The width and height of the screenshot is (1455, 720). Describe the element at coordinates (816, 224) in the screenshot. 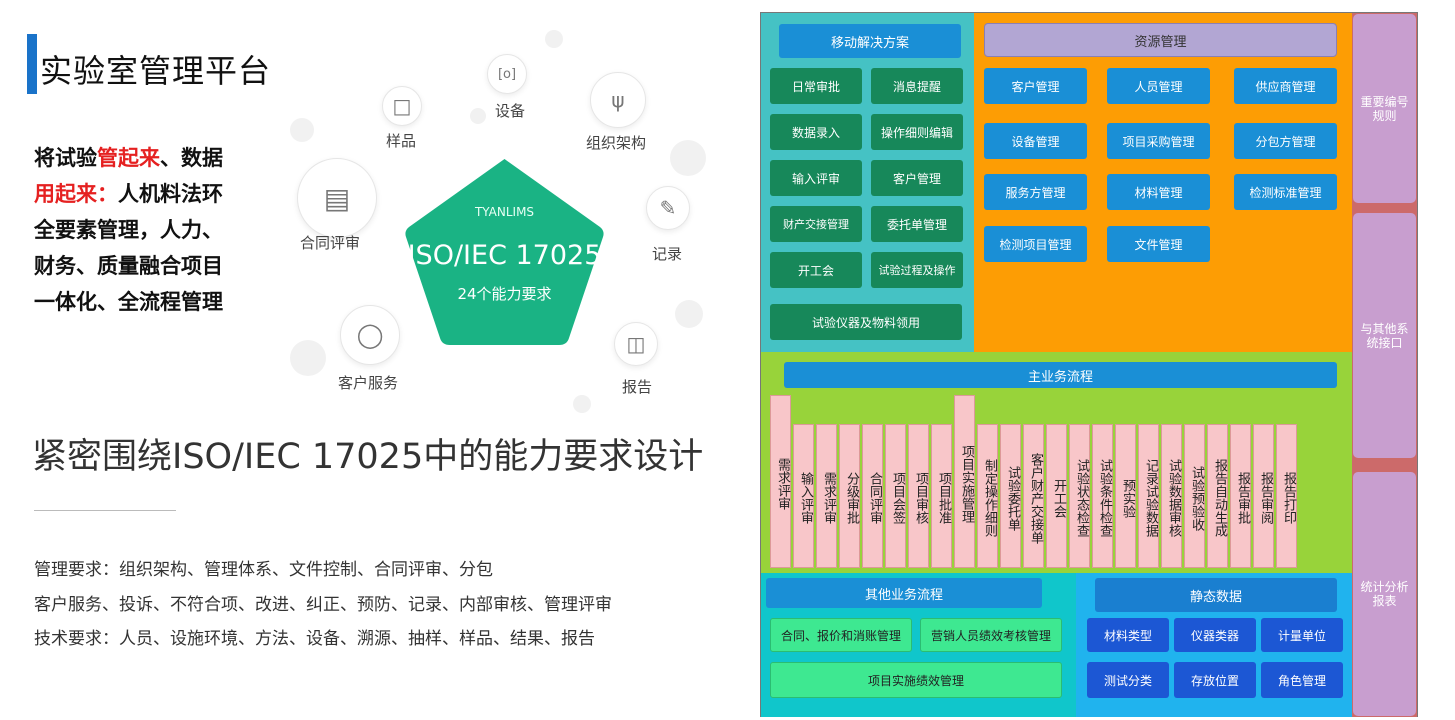

I see `mobile-item: 财产交接管理` at that location.